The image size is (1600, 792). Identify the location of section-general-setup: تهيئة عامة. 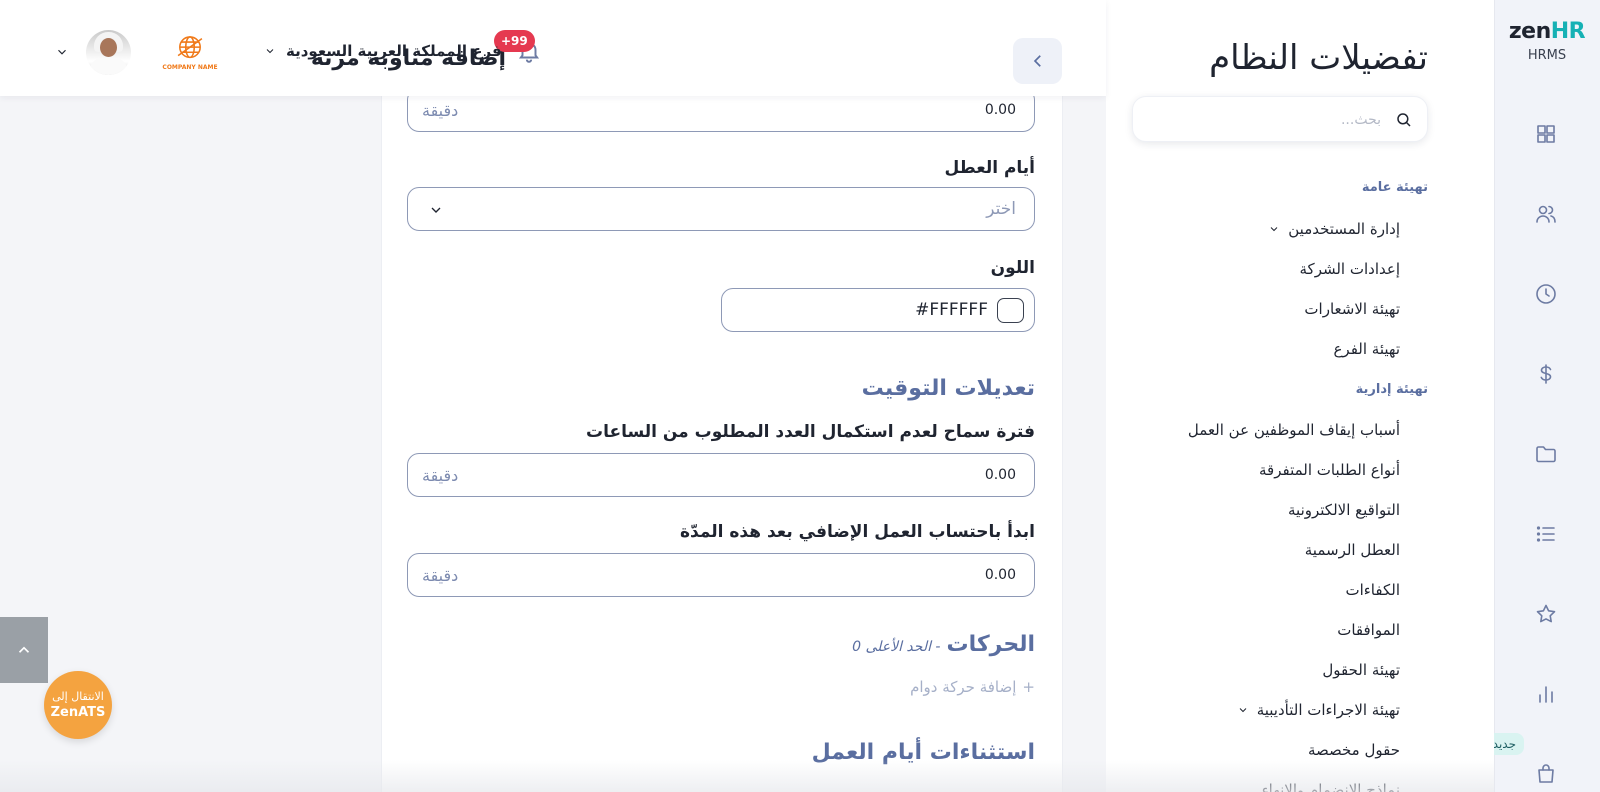
(1394, 187).